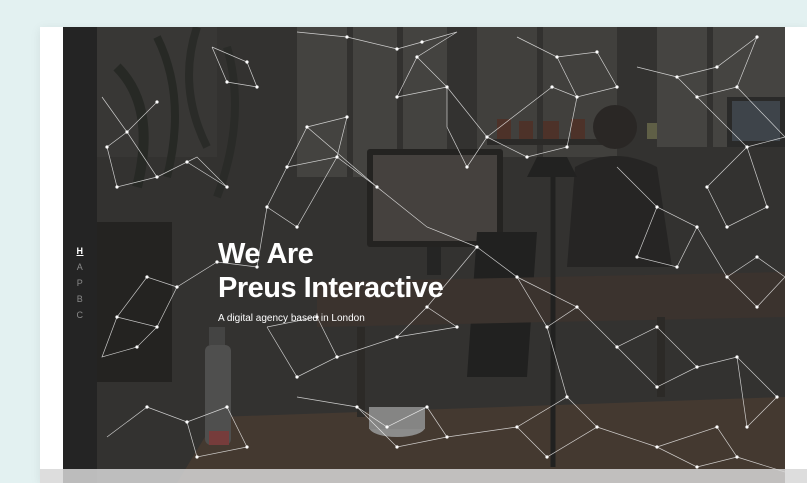 This screenshot has height=483, width=807. I want to click on hero-heading-line-1: We Are, so click(266, 254).